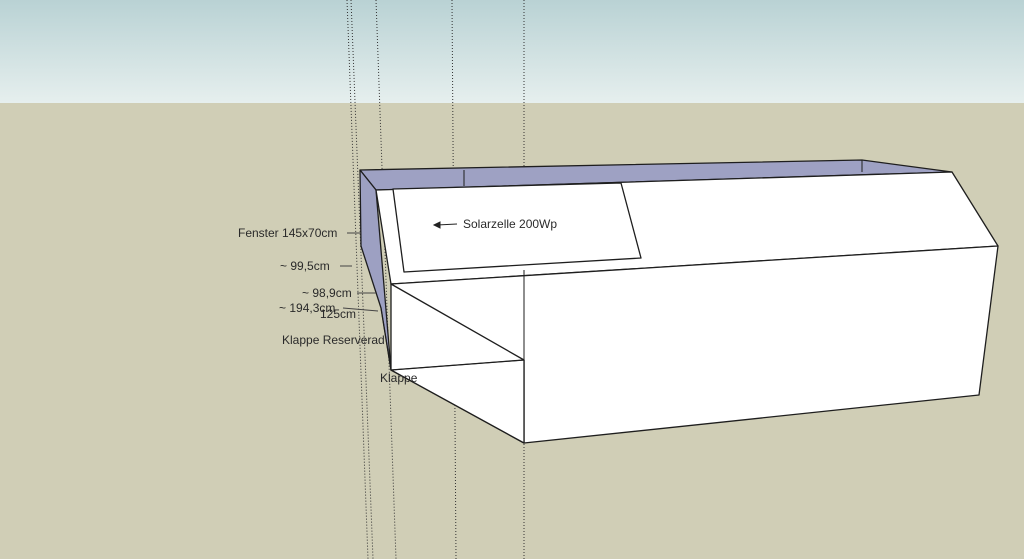  What do you see at coordinates (287, 233) in the screenshot?
I see `label-window: Fenster 145x70cm` at bounding box center [287, 233].